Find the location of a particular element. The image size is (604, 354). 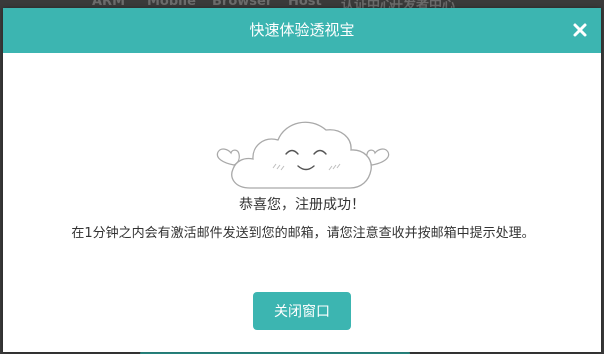

close-icon is located at coordinates (580, 30).